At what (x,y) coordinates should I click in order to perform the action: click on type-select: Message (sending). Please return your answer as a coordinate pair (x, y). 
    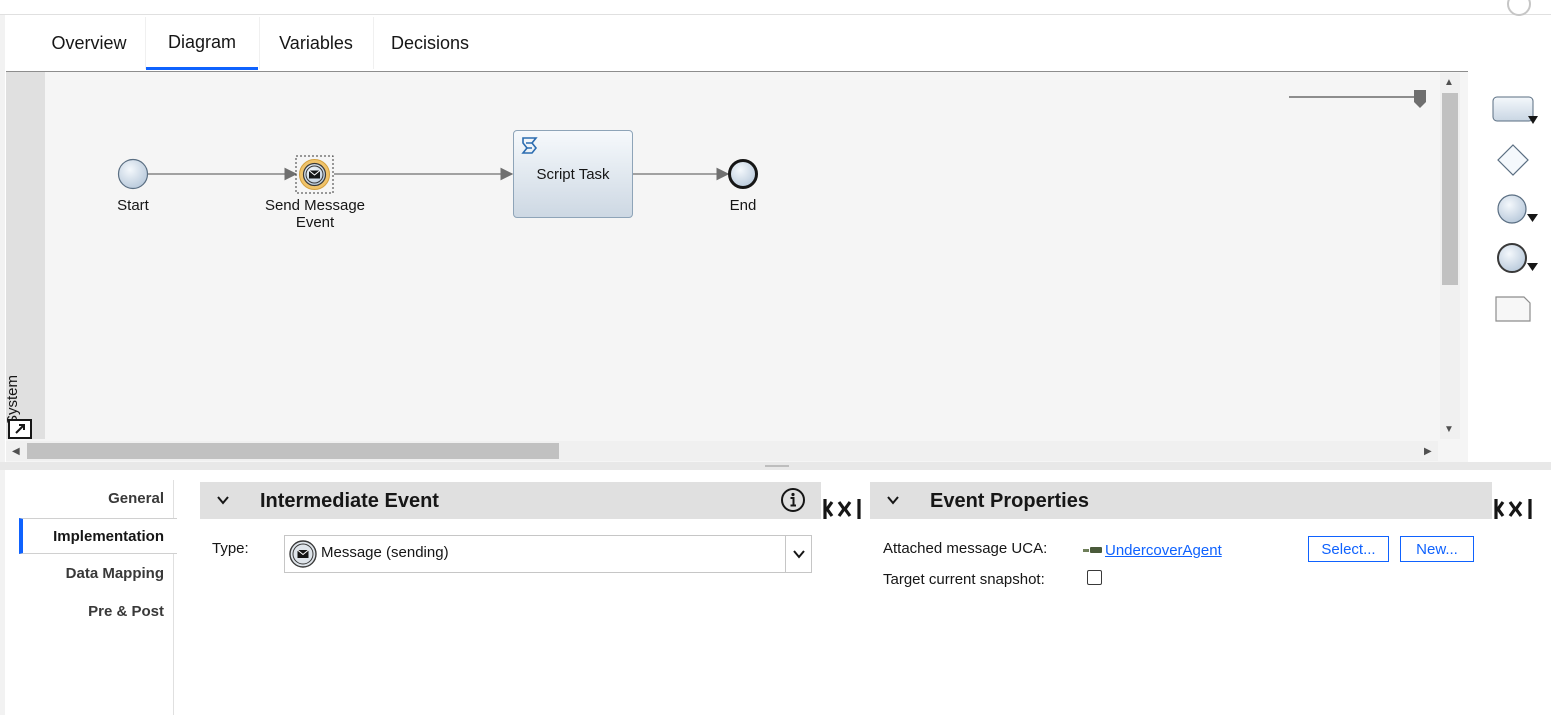
    Looking at the image, I should click on (548, 554).